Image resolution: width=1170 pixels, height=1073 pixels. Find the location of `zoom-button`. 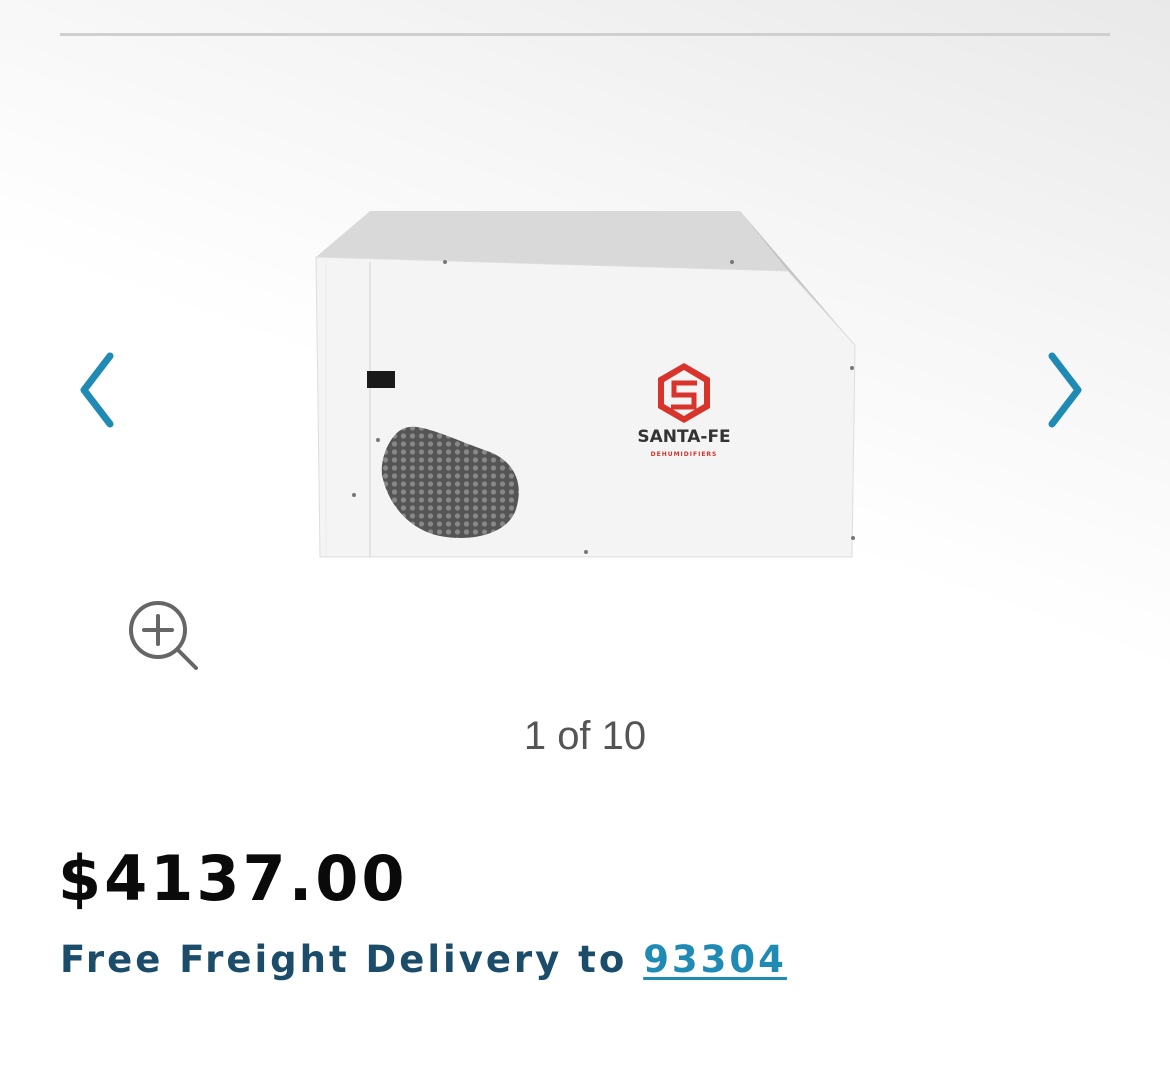

zoom-button is located at coordinates (164, 636).